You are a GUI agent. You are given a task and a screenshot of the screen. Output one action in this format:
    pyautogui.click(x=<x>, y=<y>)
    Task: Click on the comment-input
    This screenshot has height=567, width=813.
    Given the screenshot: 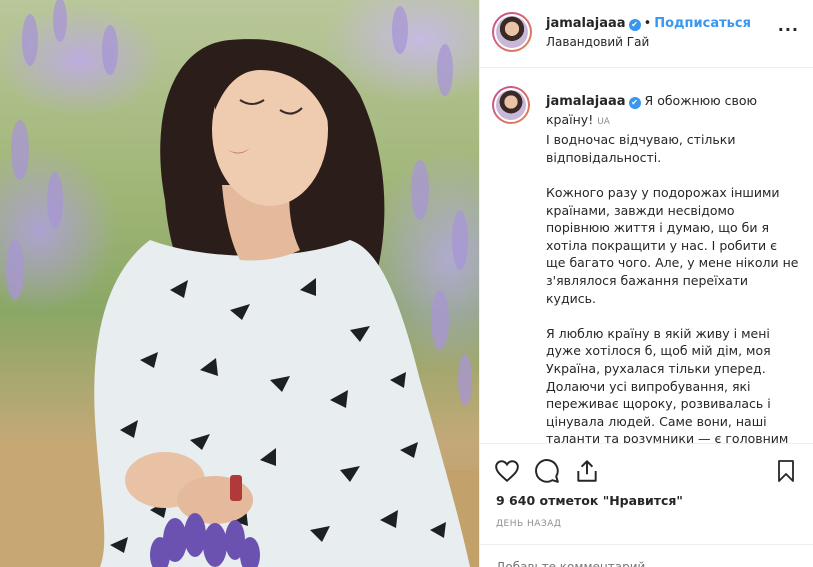 What is the action you would take?
    pyautogui.click(x=616, y=563)
    